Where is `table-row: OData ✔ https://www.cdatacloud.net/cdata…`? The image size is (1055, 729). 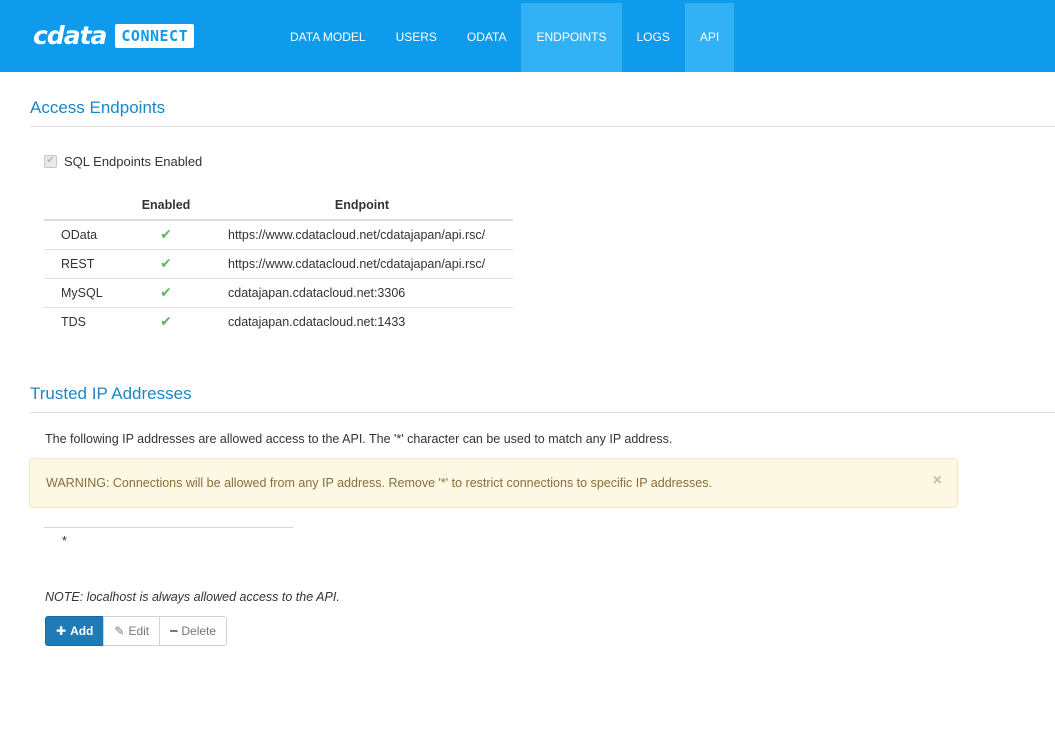 table-row: OData ✔ https://www.cdatacloud.net/cdata… is located at coordinates (278, 235).